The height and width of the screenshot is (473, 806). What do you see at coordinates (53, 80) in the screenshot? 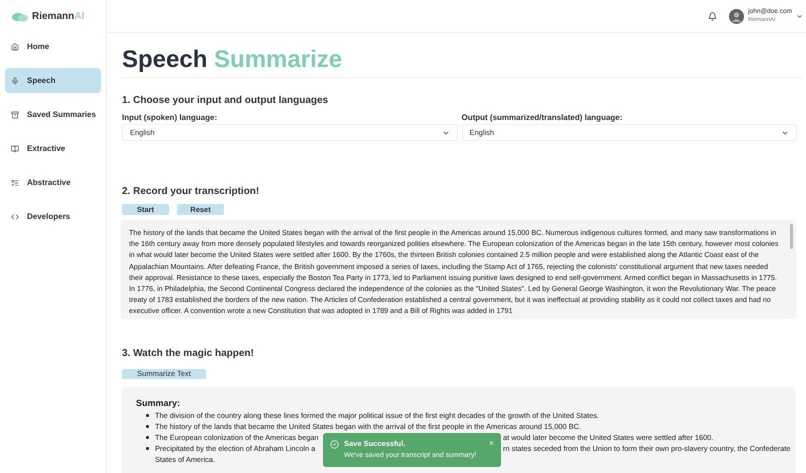
I see `sidebar-item: Speech` at bounding box center [53, 80].